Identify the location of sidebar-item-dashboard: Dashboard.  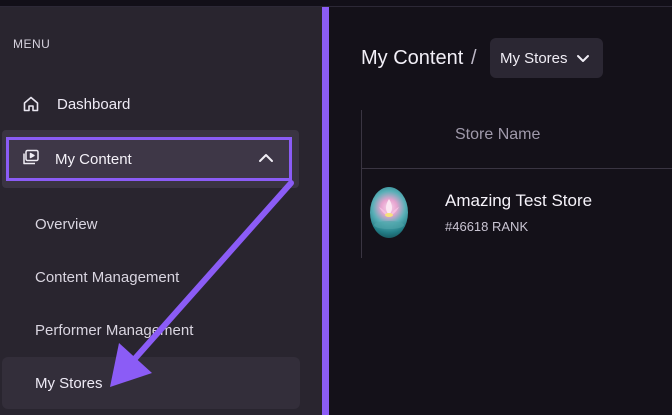
(76, 104).